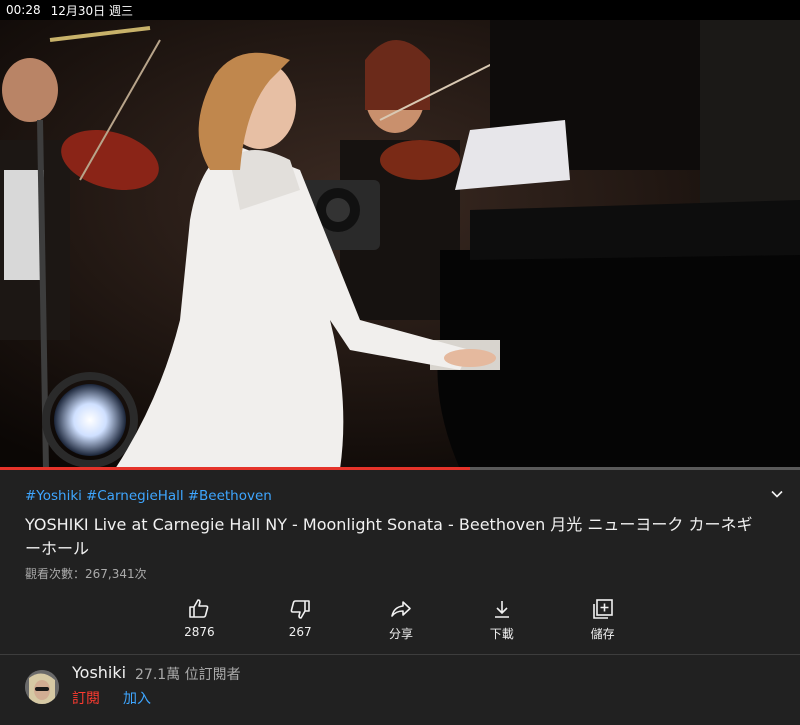  I want to click on hashtag-link: #Beethoven, so click(230, 496).